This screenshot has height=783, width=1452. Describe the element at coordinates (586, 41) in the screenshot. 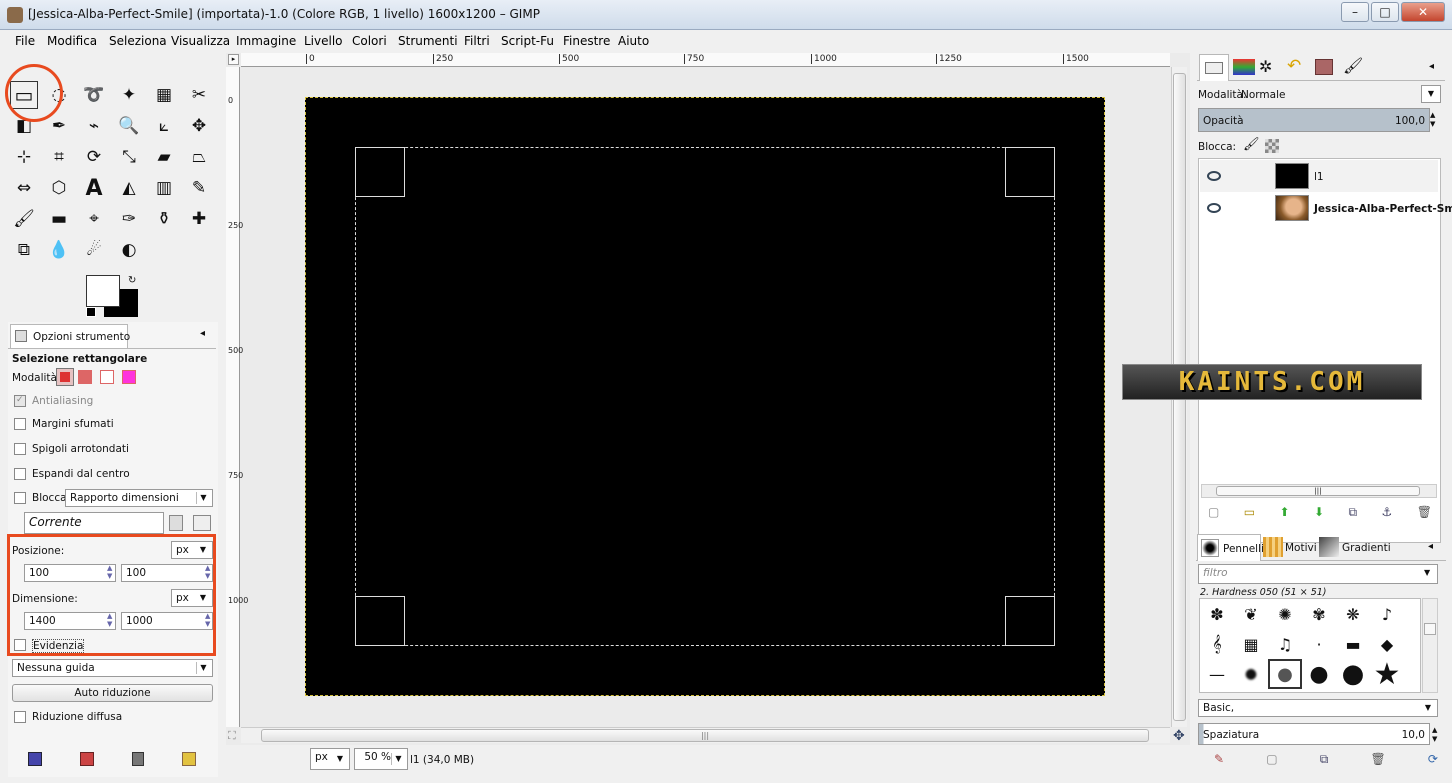

I see `menu-finestre: Finestre` at that location.